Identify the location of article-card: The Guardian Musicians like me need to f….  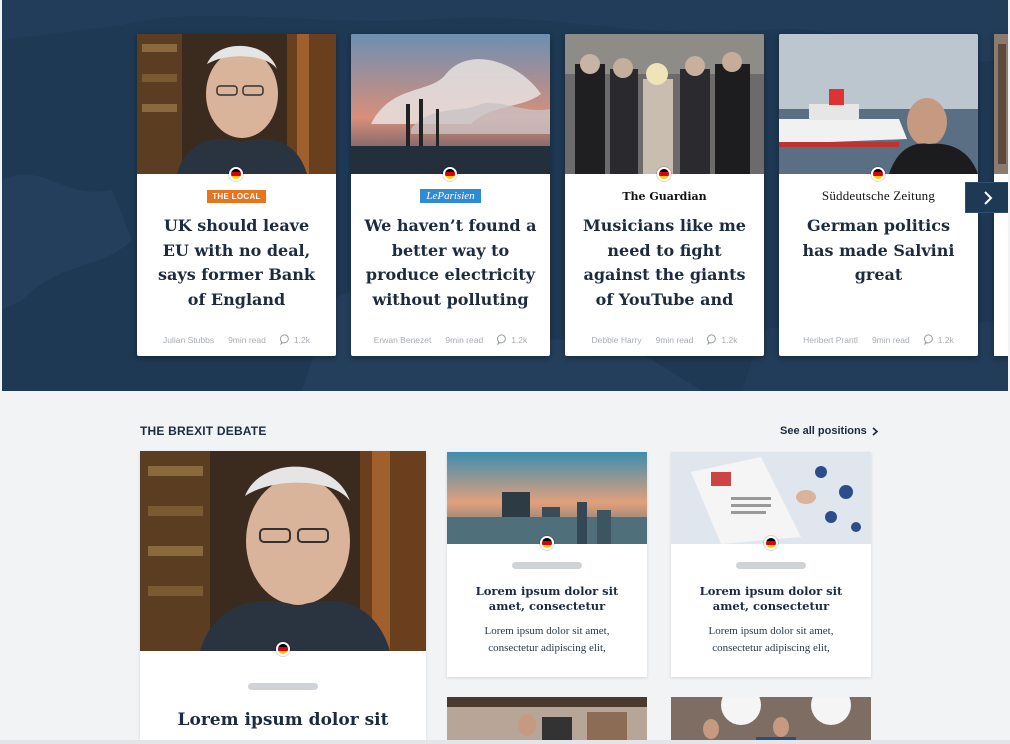
(664, 195).